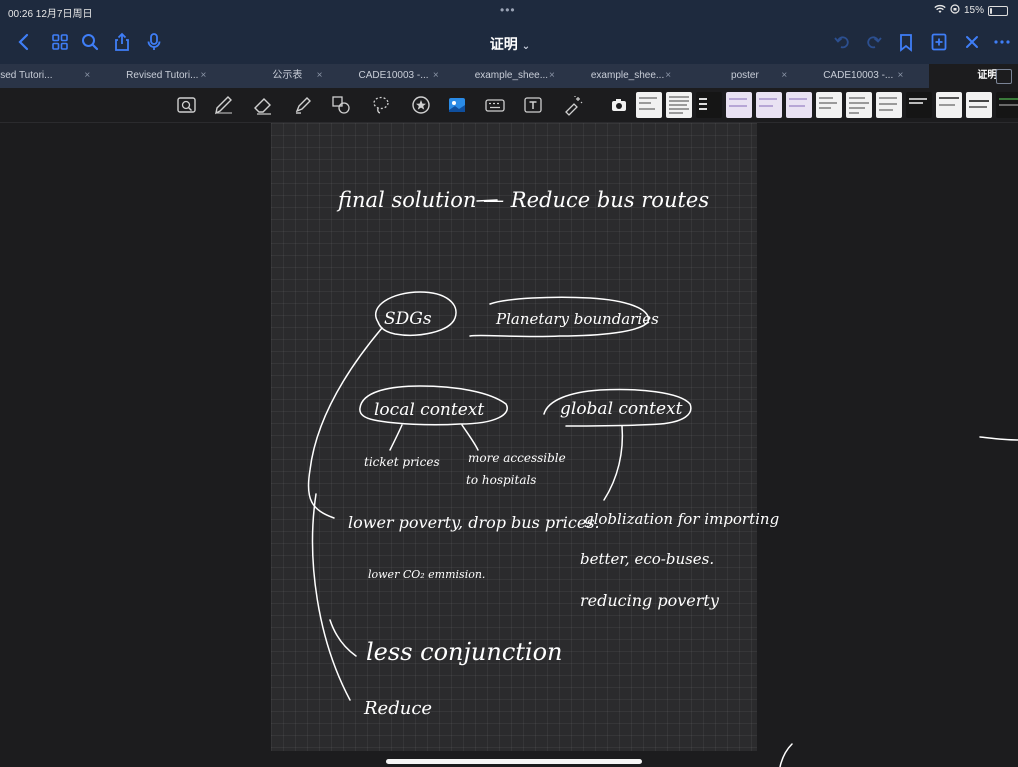 This screenshot has width=1018, height=767. I want to click on status-bar: 00:26 12月7日周日 ••• 15%, so click(509, 11).